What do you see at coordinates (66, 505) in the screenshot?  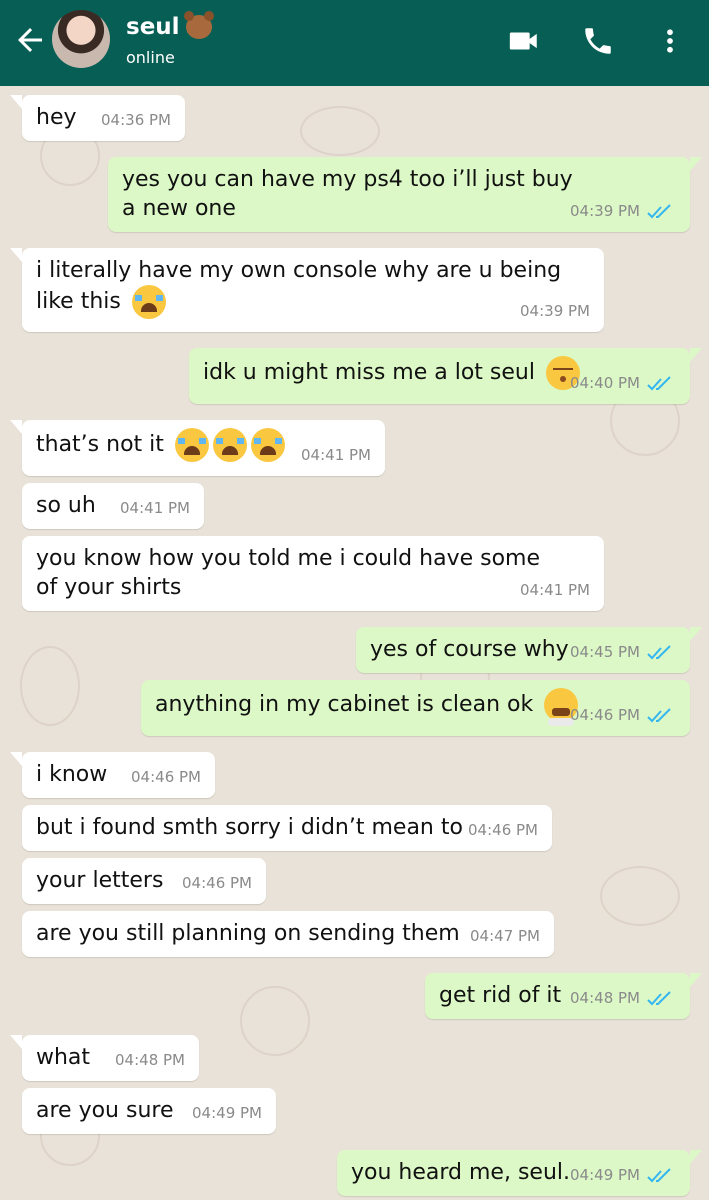 I see `message-text: so uh` at bounding box center [66, 505].